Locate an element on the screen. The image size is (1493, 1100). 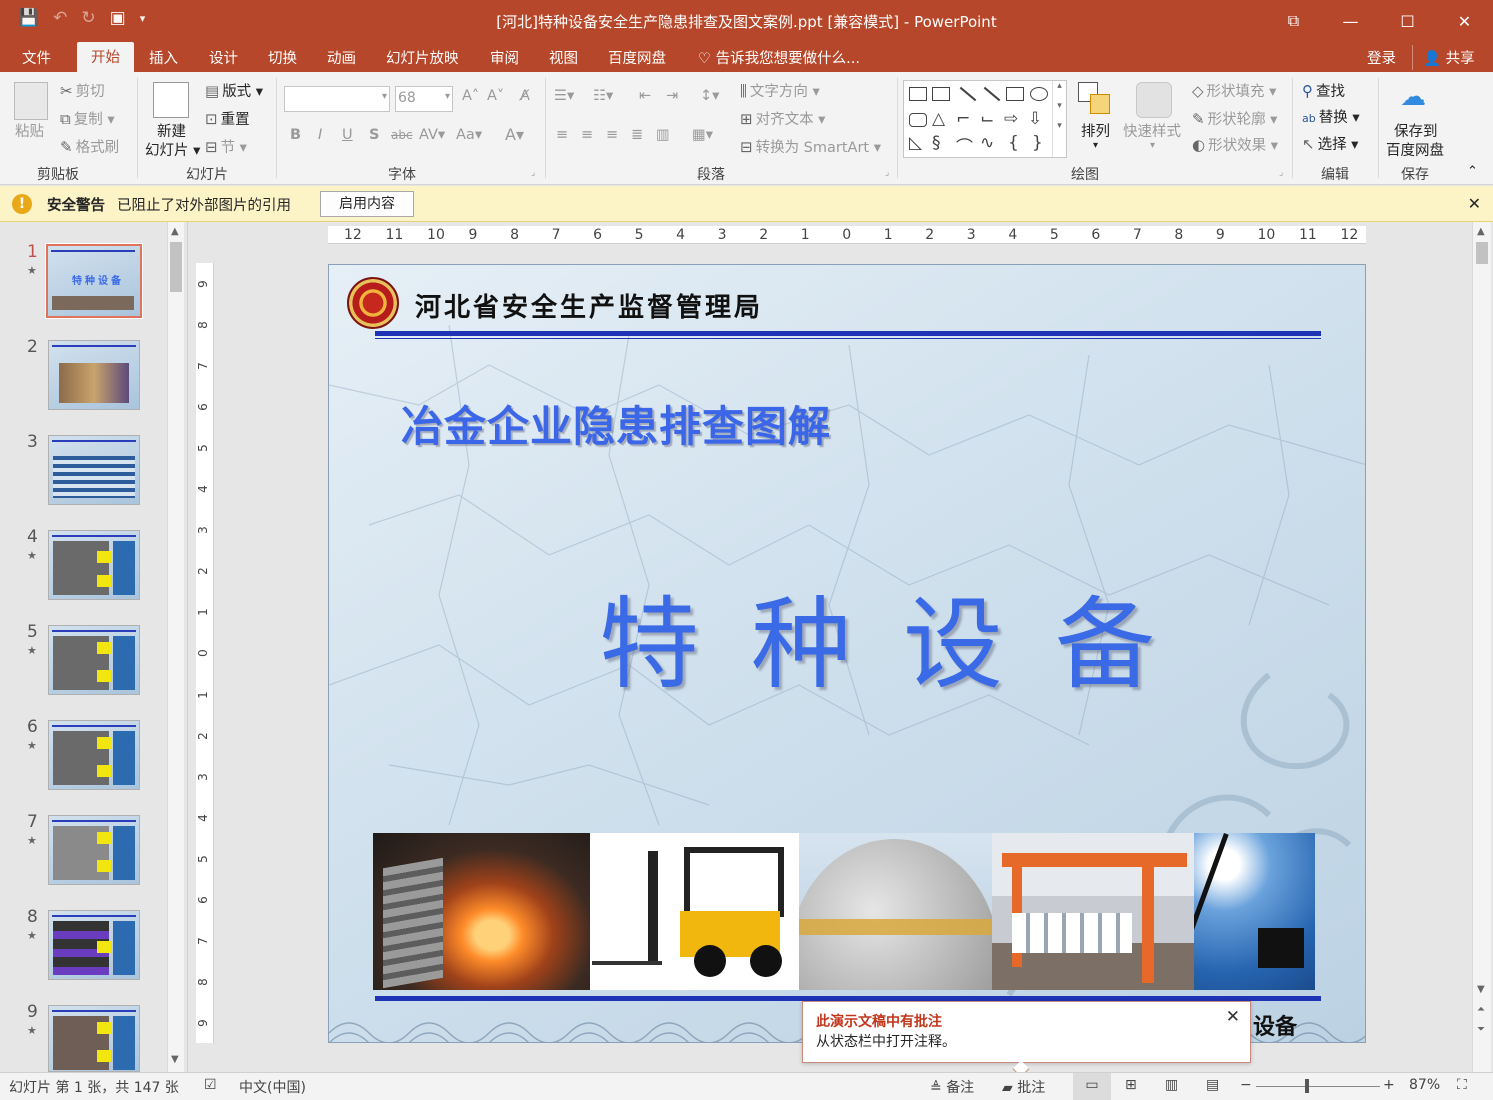
tab-home: 开始 is located at coordinates (105, 57).